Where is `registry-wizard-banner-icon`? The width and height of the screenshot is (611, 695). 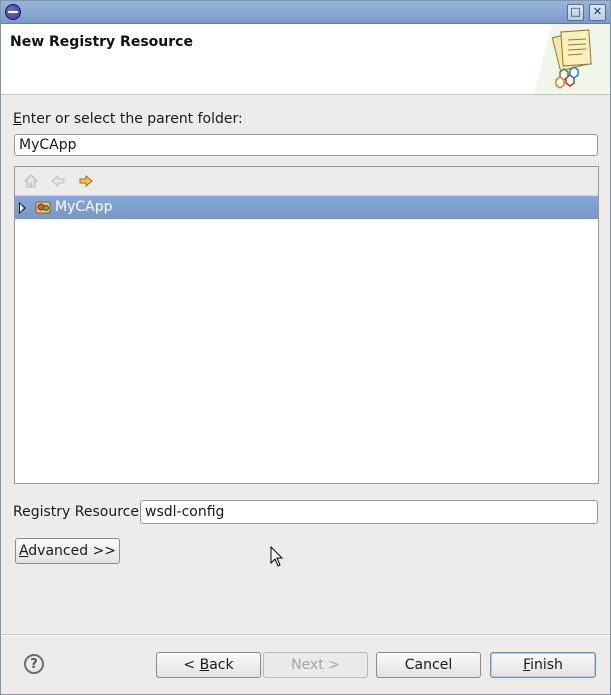 registry-wizard-banner-icon is located at coordinates (572, 59).